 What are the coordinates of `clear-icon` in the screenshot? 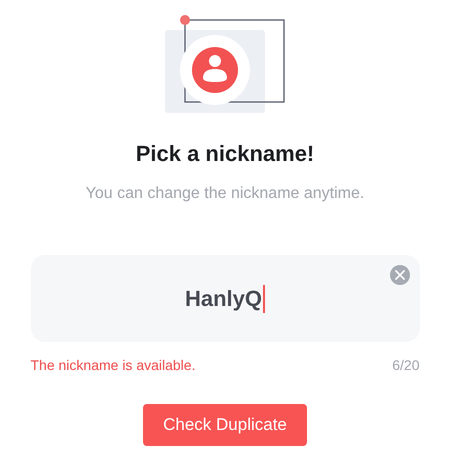 It's located at (400, 275).